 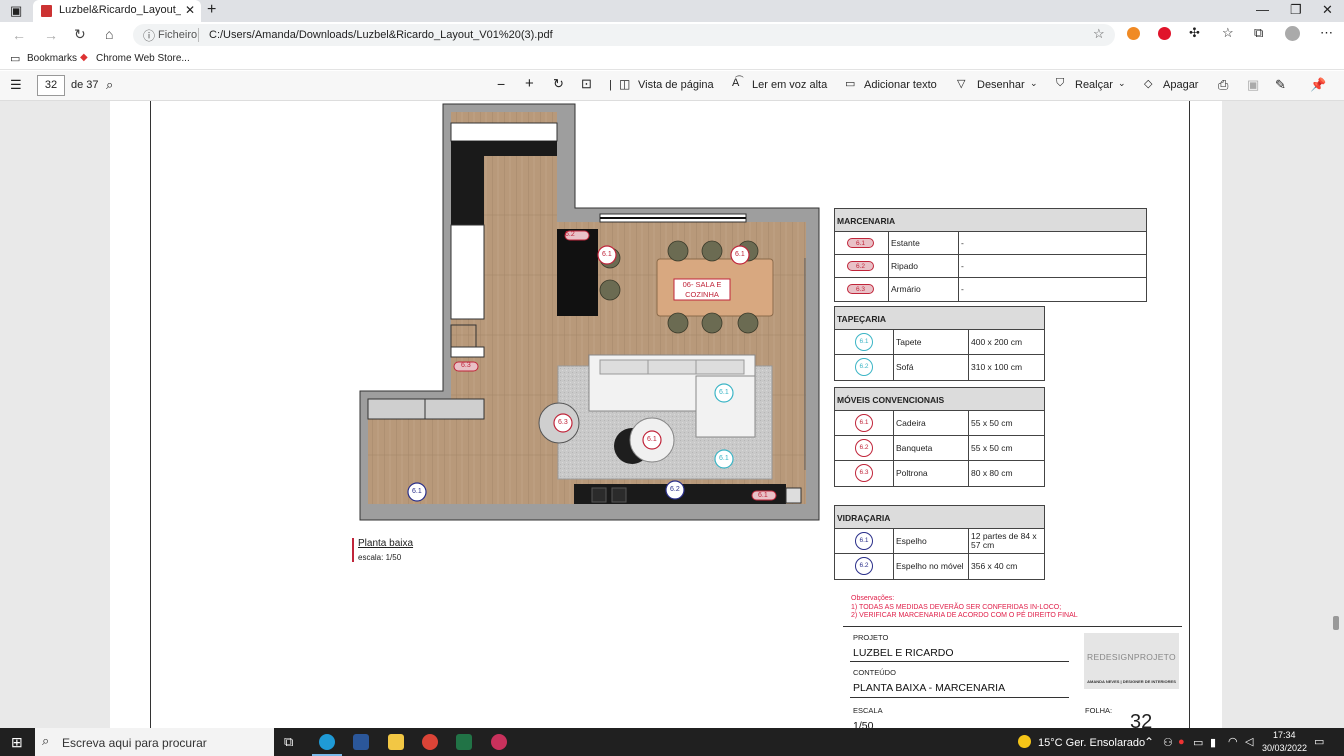 I want to click on weather-text: 15°C Ger. Ensolarado, so click(x=1091, y=743).